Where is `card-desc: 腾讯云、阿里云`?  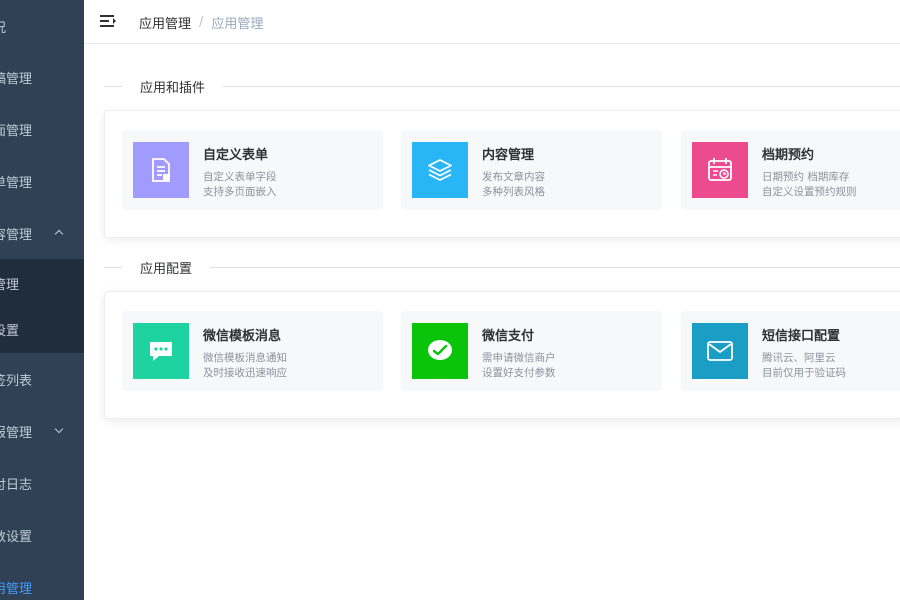 card-desc: 腾讯云、阿里云 is located at coordinates (799, 358).